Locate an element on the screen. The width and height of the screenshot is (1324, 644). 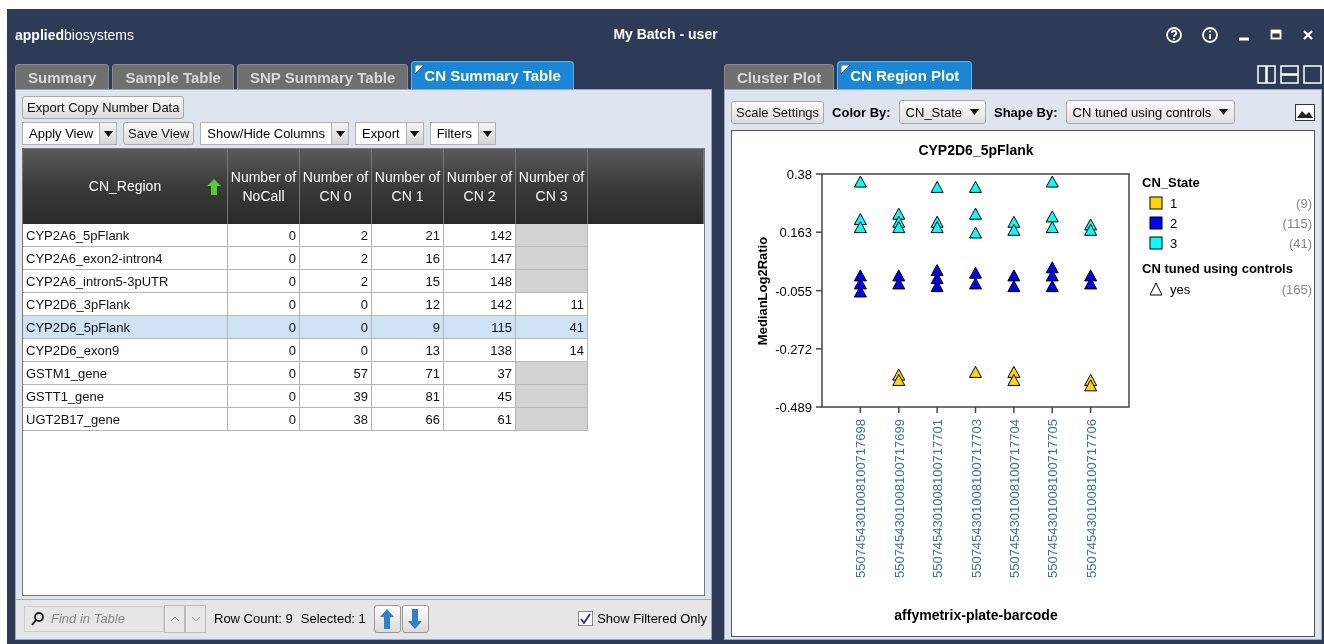
table-cell: CYP2D6_3pFlank is located at coordinates (125, 304).